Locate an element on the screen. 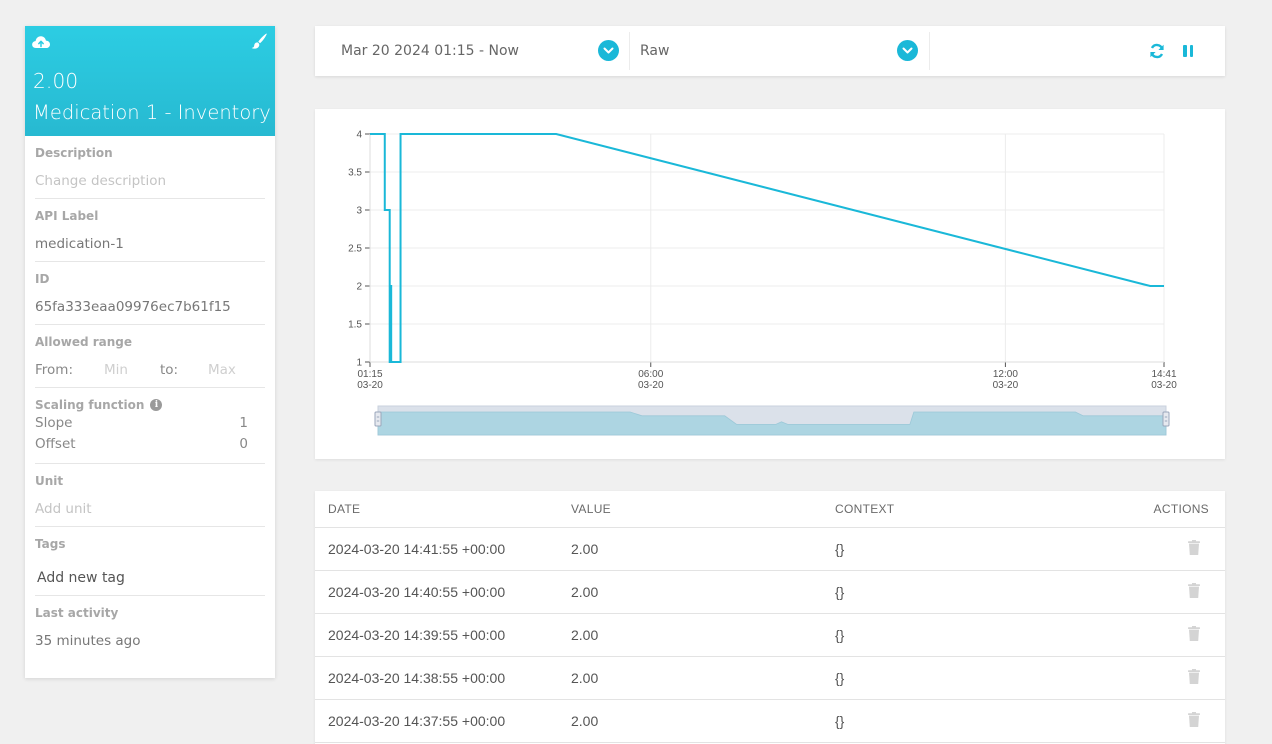  last-activity-value: 35 minutes ago is located at coordinates (88, 641).